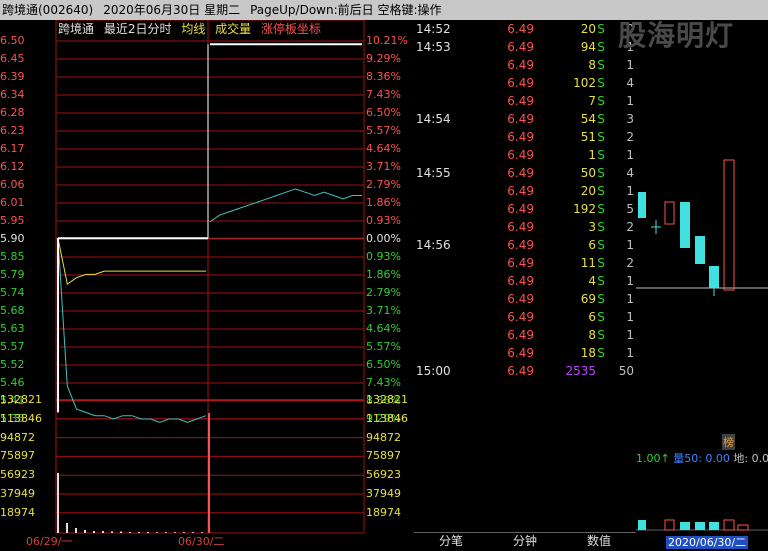 Image resolution: width=768 pixels, height=551 pixels. Describe the element at coordinates (172, 10) in the screenshot. I see `date-title: 2020年06月30日 星期二` at that location.